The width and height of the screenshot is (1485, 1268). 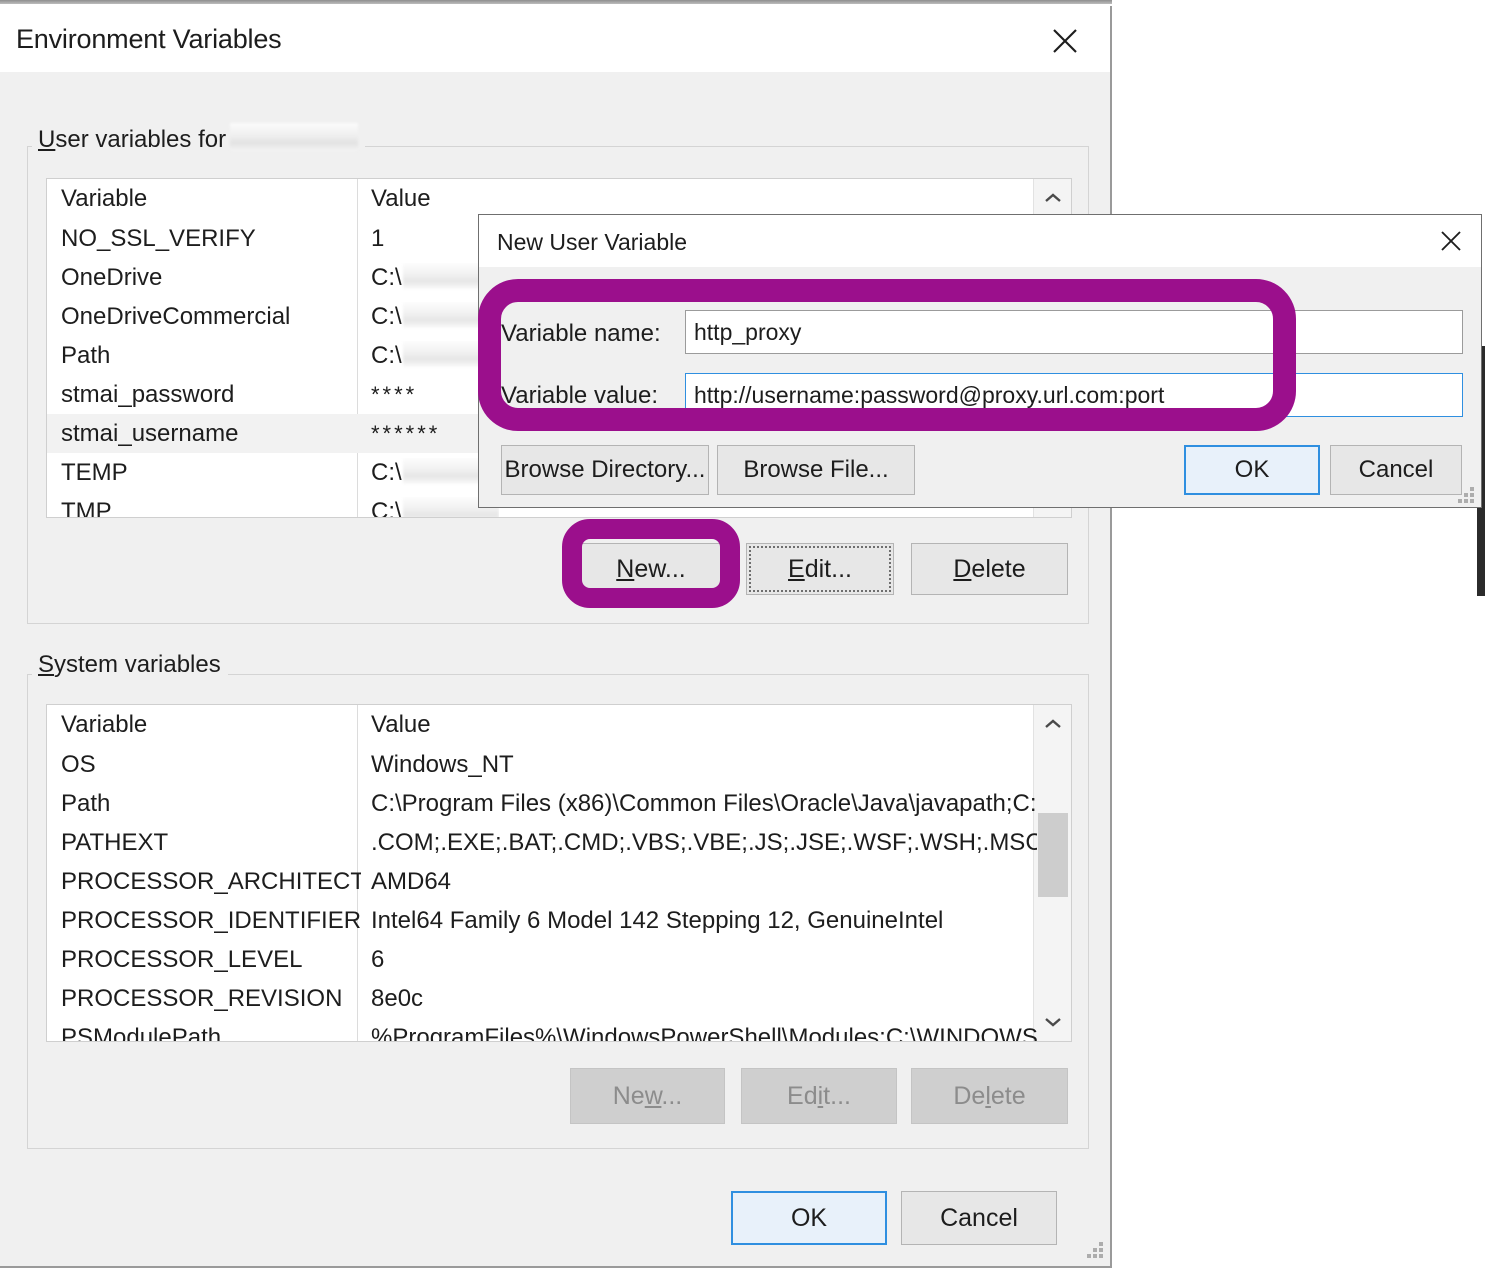 What do you see at coordinates (202, 998) in the screenshot?
I see `variable-name-cell: PROCESSOR_REVISION` at bounding box center [202, 998].